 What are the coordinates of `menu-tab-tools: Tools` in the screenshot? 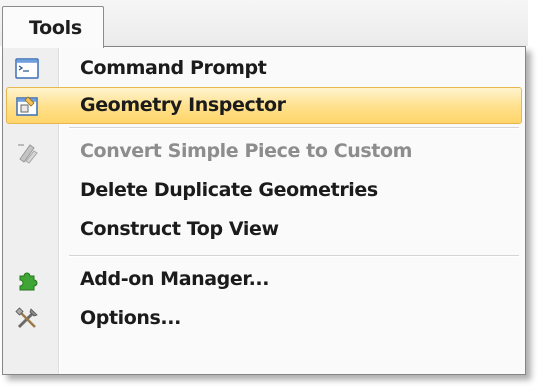 It's located at (53, 27).